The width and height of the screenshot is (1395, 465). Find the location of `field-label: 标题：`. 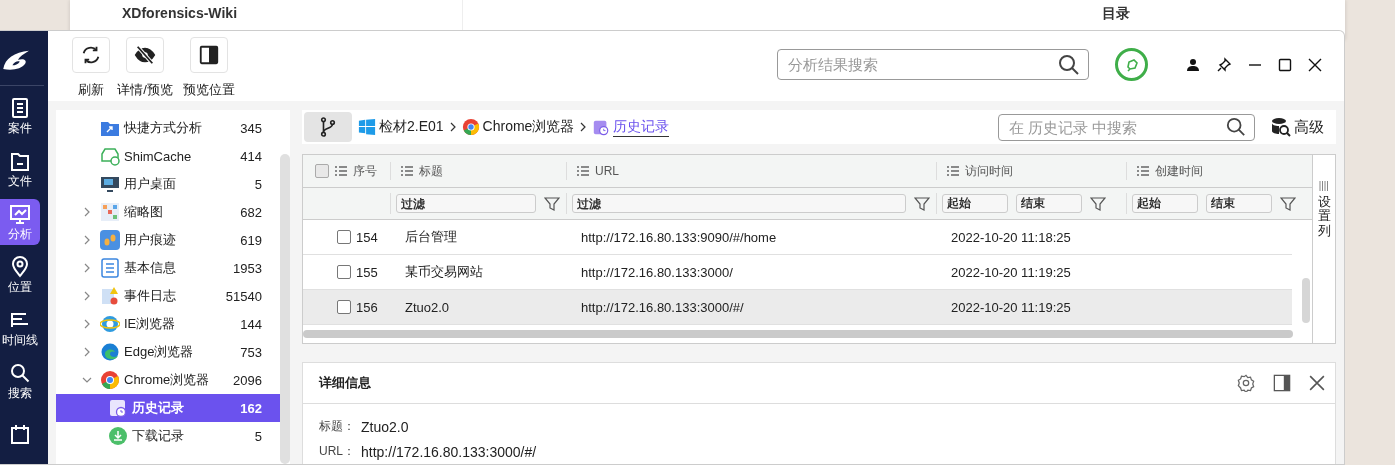

field-label: 标题： is located at coordinates (337, 426).